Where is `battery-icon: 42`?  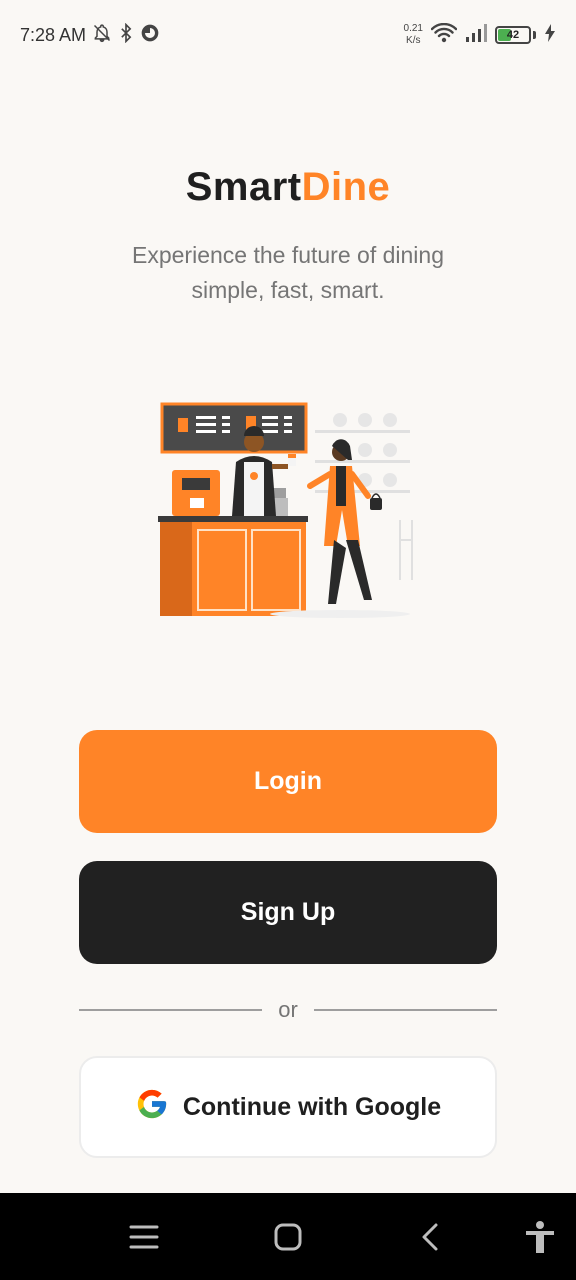 battery-icon: 42 is located at coordinates (513, 35).